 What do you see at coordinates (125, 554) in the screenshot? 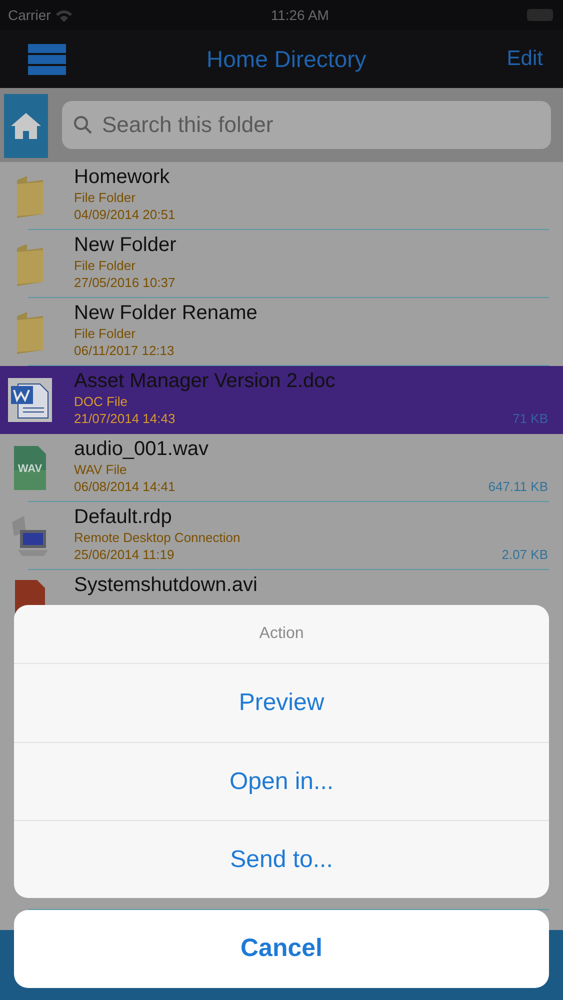
I see `file-date: 25/06/2014 11:19` at bounding box center [125, 554].